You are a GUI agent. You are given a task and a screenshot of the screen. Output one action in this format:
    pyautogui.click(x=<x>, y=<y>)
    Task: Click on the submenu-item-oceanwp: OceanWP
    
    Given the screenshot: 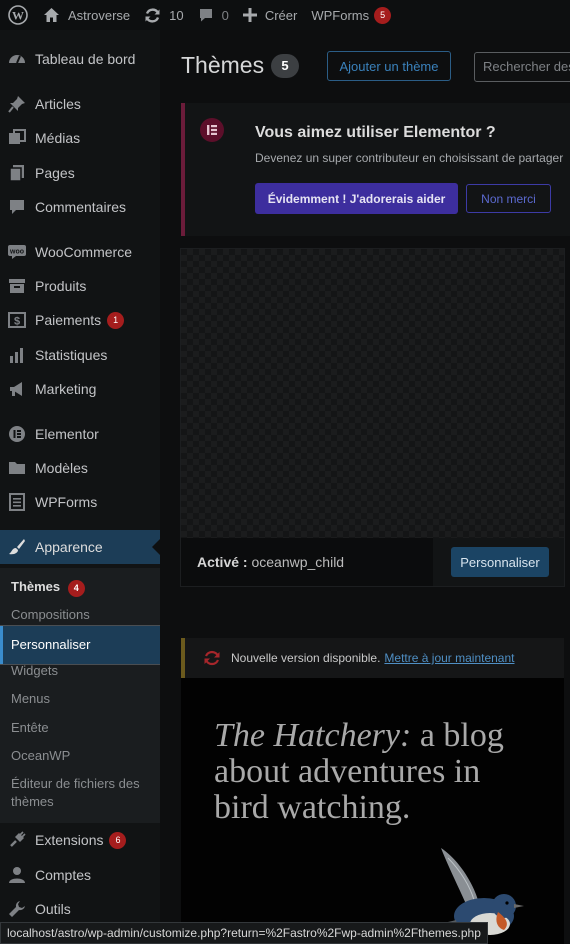 What is the action you would take?
    pyautogui.click(x=80, y=756)
    